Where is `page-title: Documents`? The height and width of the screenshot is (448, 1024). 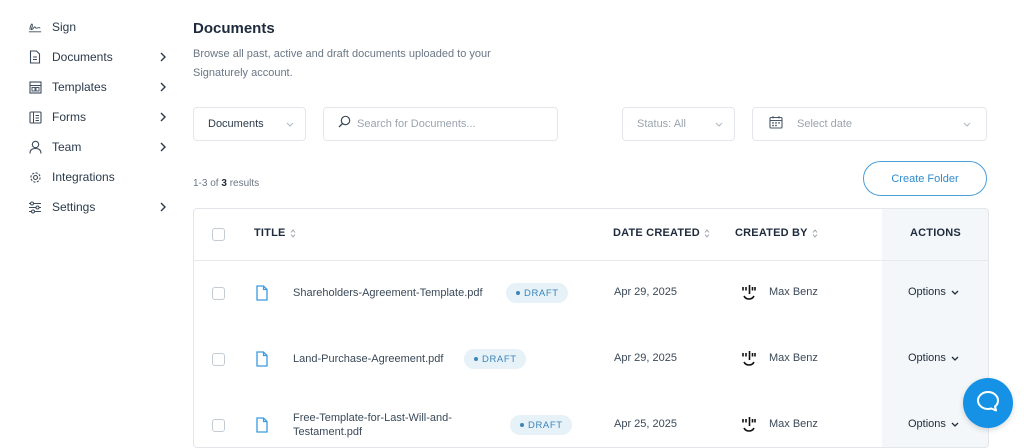 page-title: Documents is located at coordinates (234, 28).